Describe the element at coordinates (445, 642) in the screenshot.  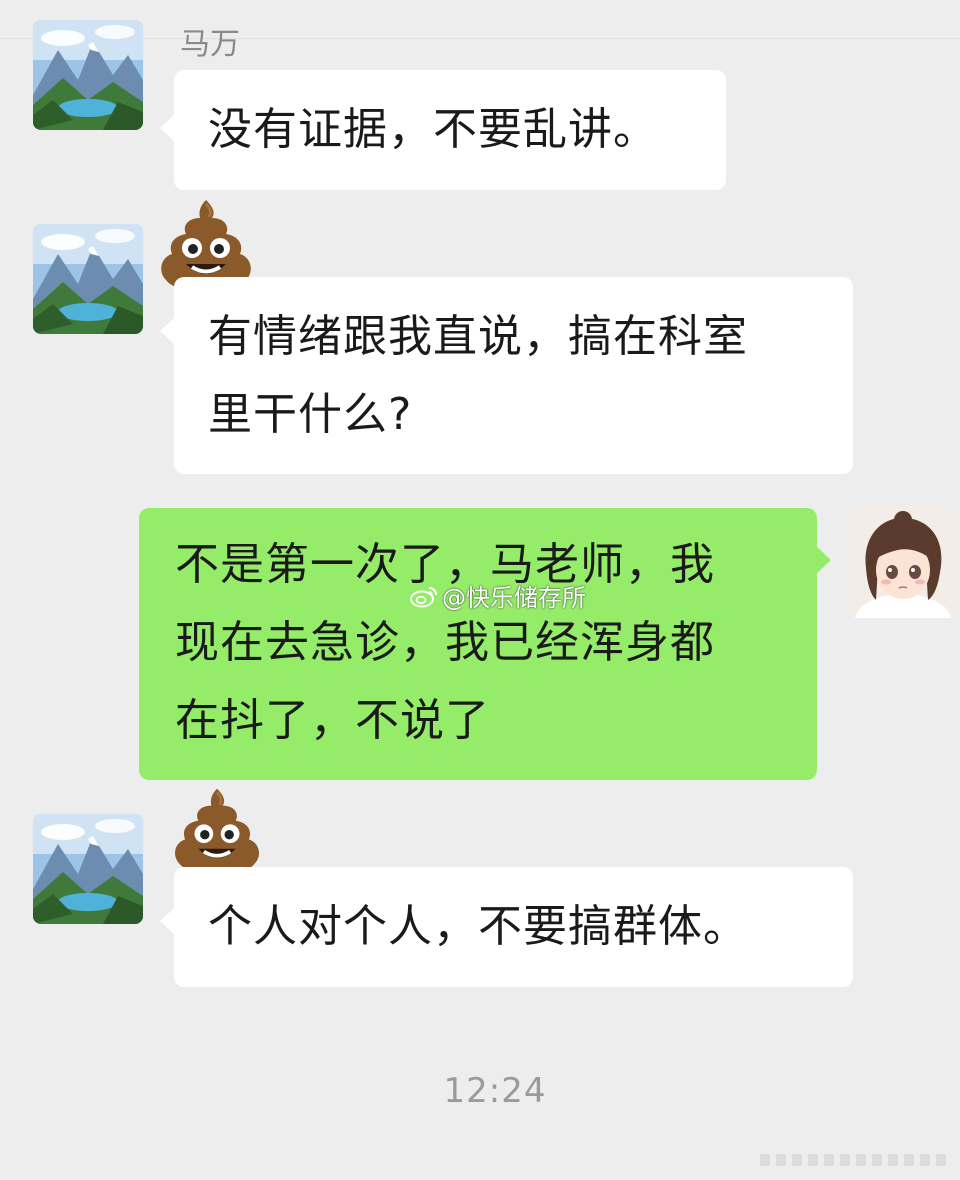
I see `message-text-line: 现在去急诊，我已经浑身都` at that location.